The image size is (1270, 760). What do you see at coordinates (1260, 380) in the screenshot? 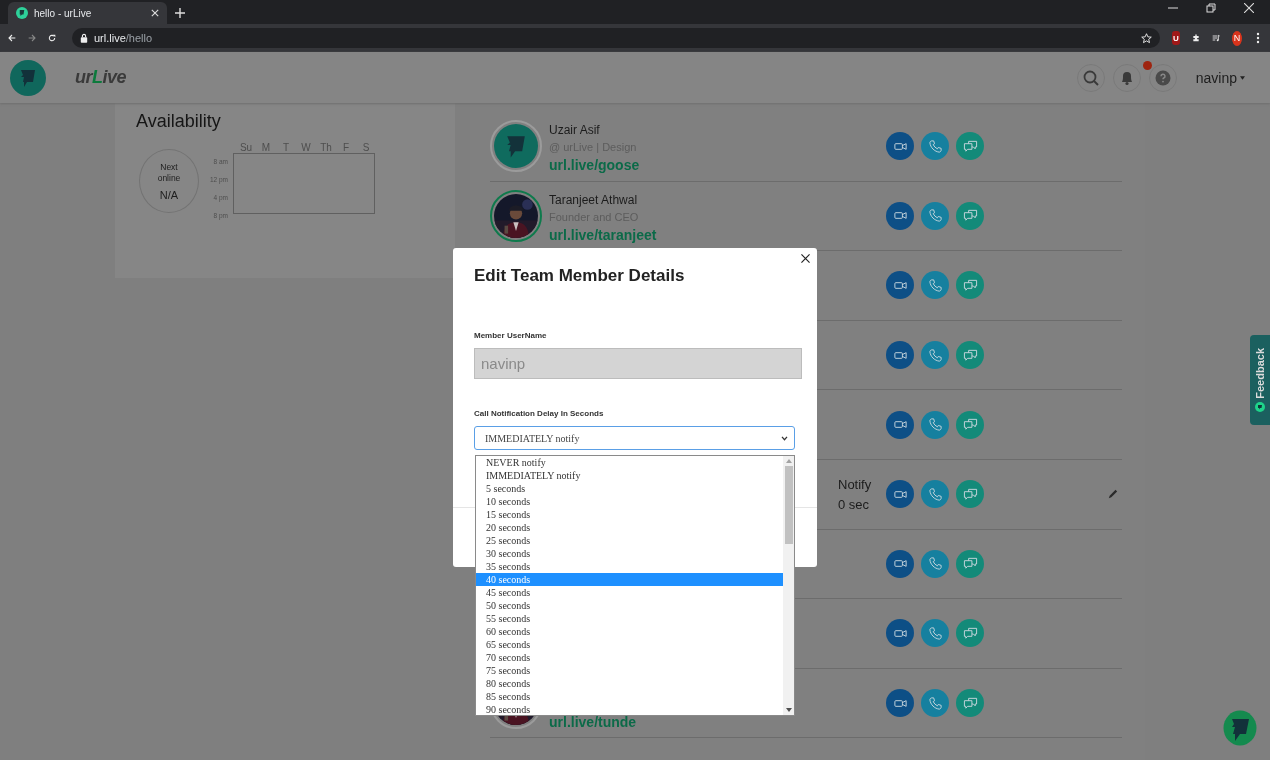
I see `feedback-tab: Feedback` at bounding box center [1260, 380].